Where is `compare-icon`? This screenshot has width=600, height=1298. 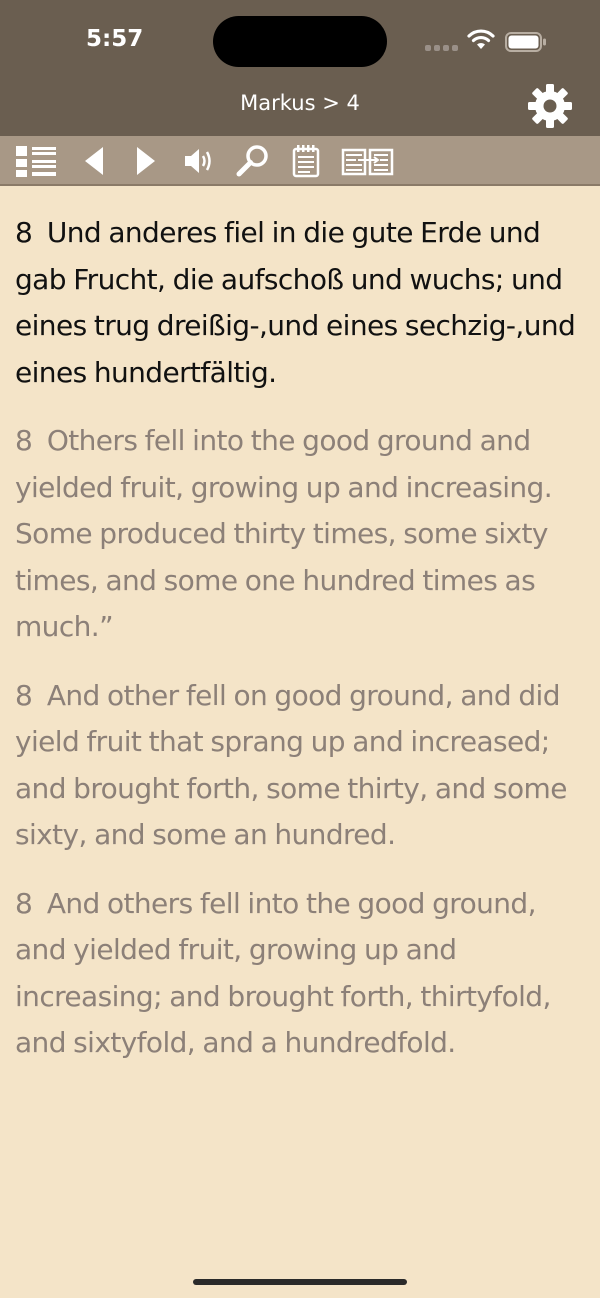 compare-icon is located at coordinates (367, 162).